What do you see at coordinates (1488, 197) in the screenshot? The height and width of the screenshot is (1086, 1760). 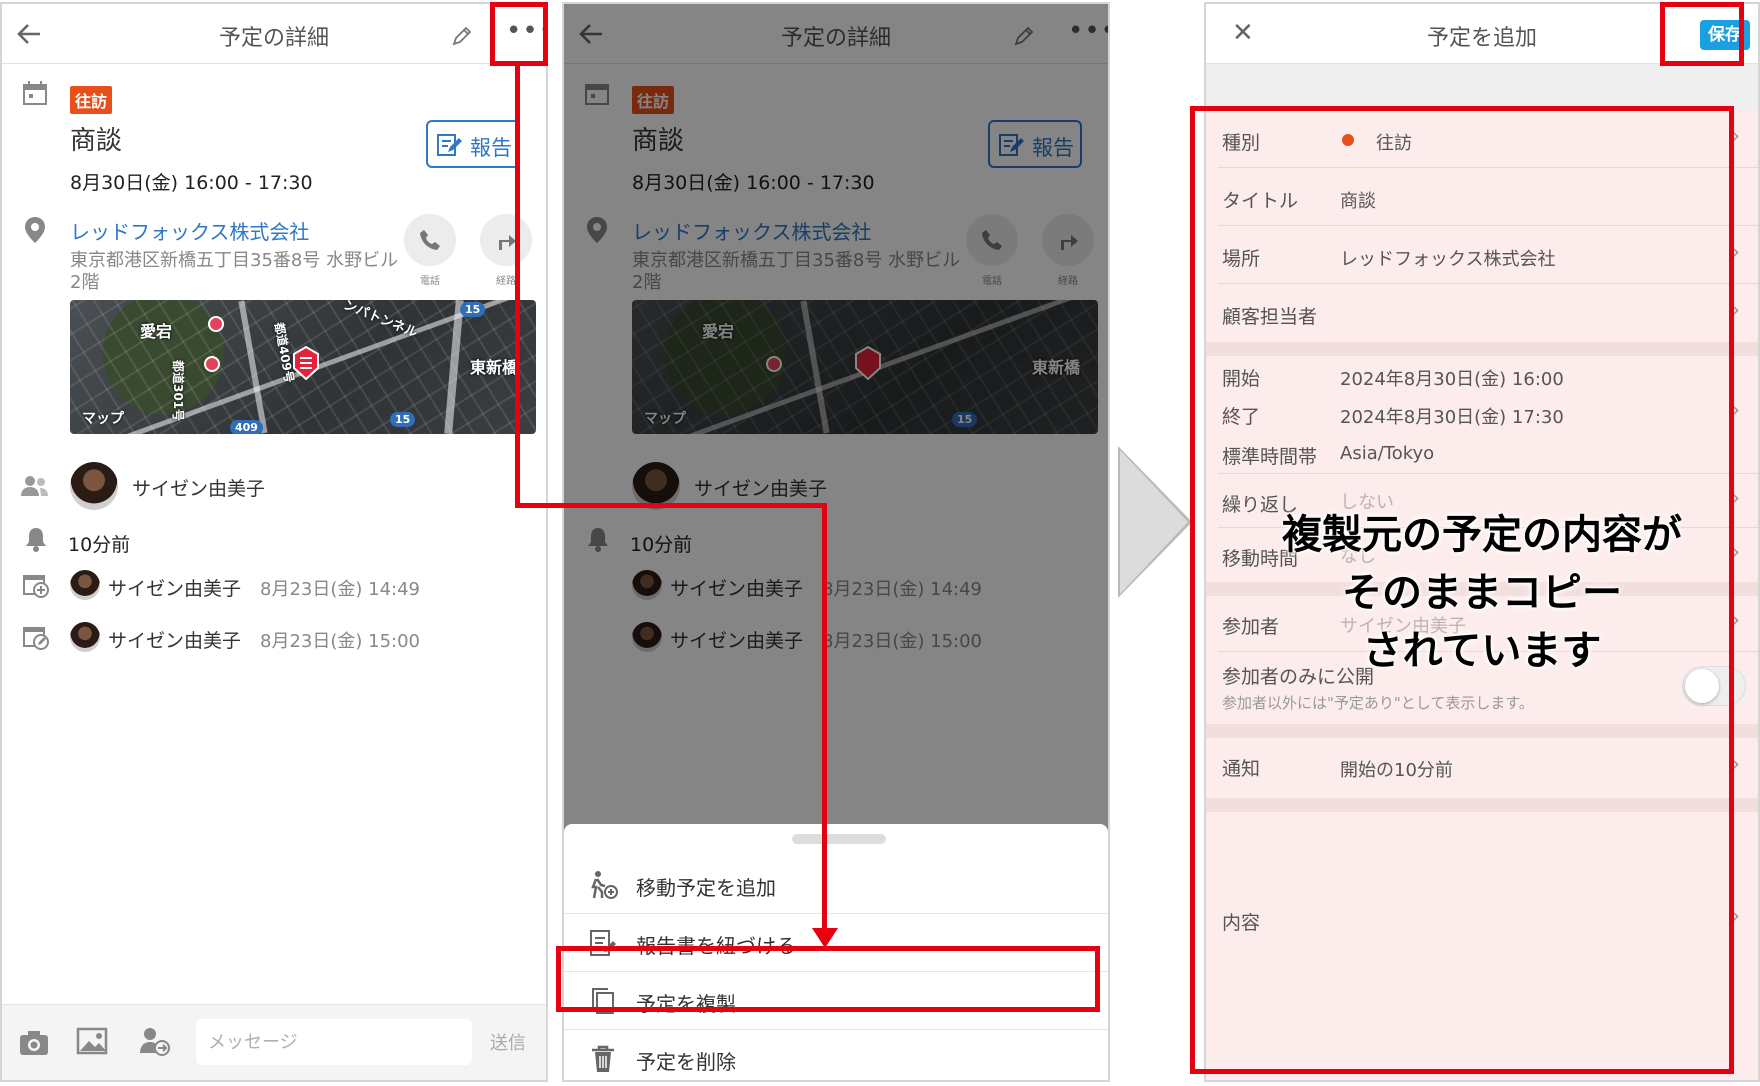 I see `field-title: タイトル 商談` at bounding box center [1488, 197].